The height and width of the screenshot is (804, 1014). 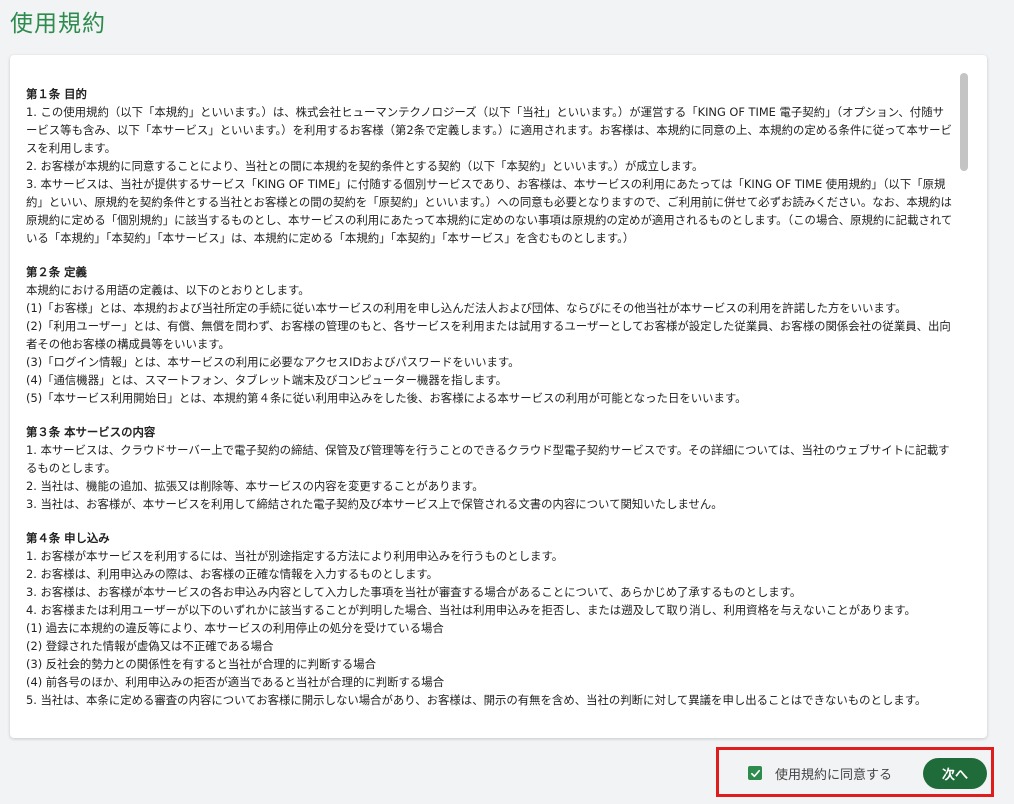 What do you see at coordinates (955, 773) in the screenshot?
I see `next-button: 次へ` at bounding box center [955, 773].